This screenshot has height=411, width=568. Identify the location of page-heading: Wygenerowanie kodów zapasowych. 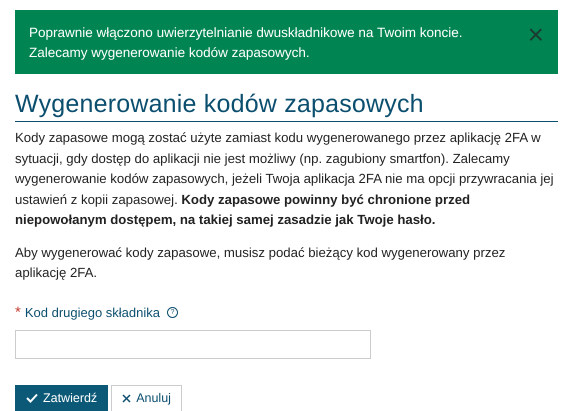
(286, 106).